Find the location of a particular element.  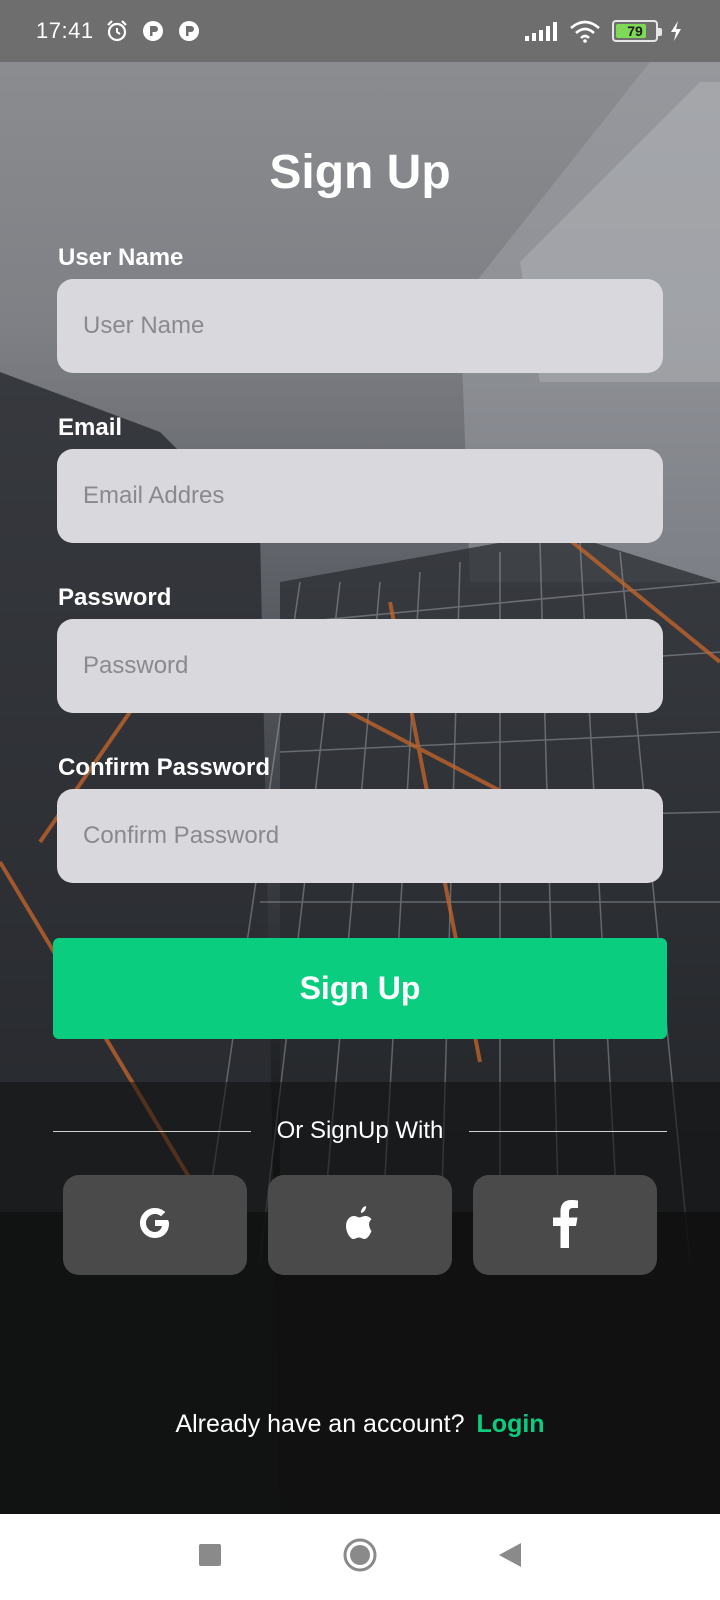

google-signup-button is located at coordinates (155, 1225).